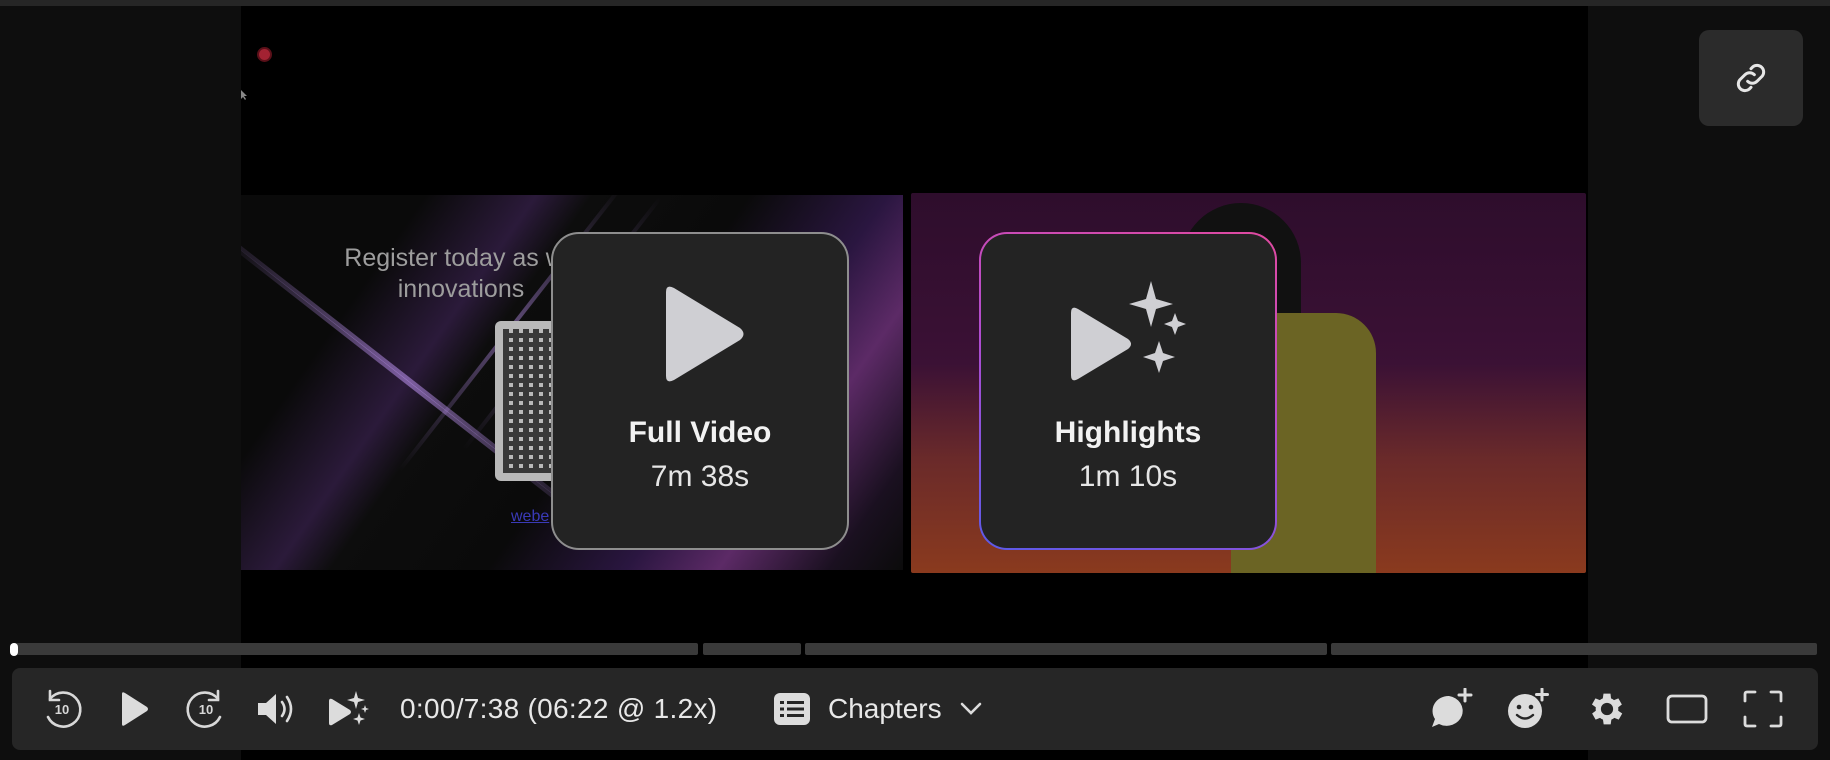 The width and height of the screenshot is (1830, 760). I want to click on copy-link-button, so click(1751, 78).